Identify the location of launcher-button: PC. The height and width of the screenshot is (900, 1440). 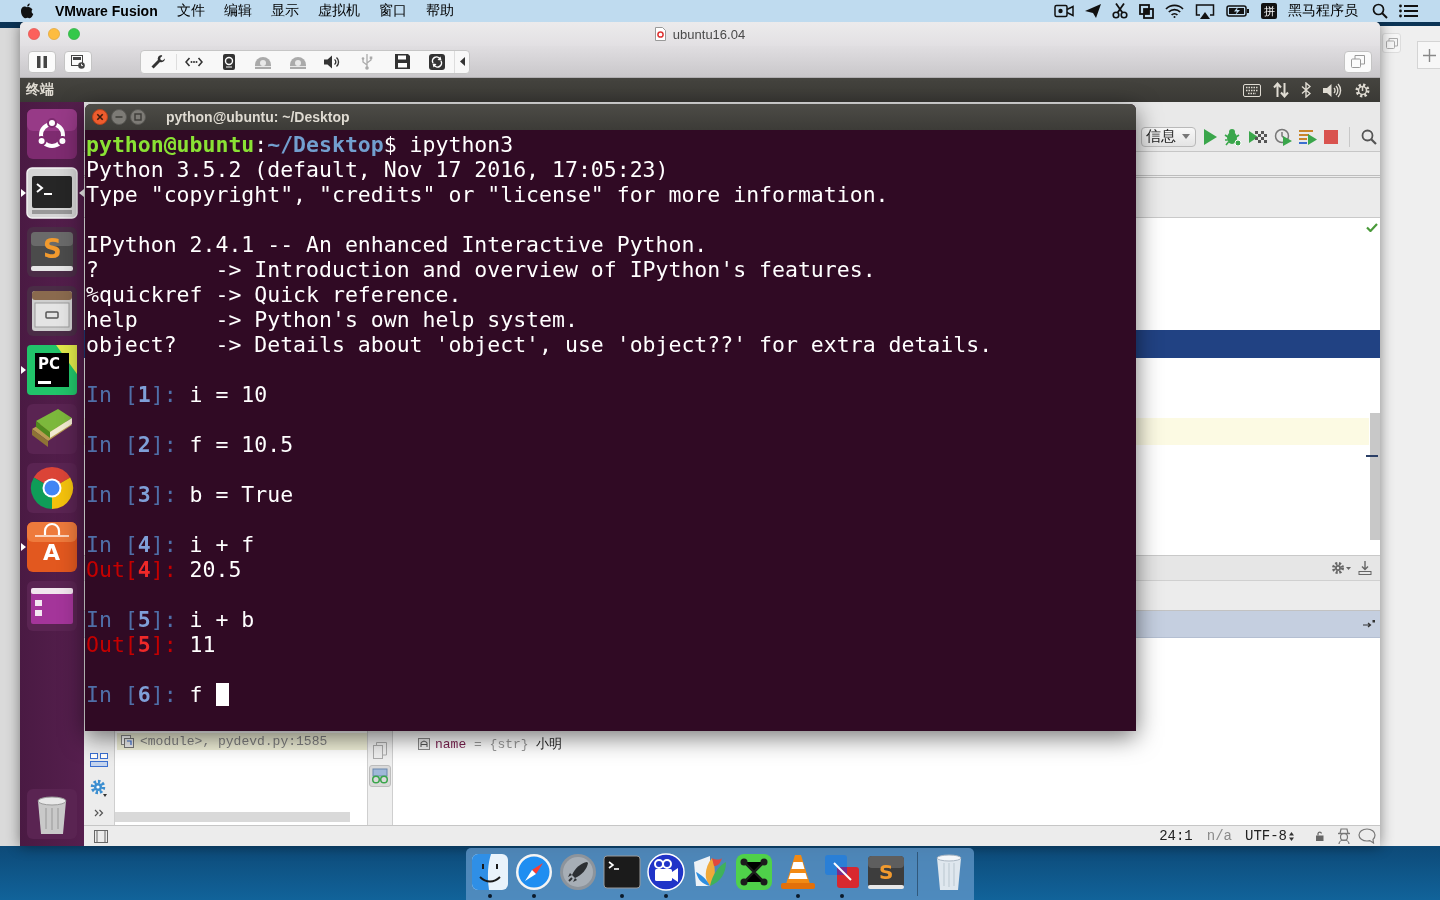
(52, 370).